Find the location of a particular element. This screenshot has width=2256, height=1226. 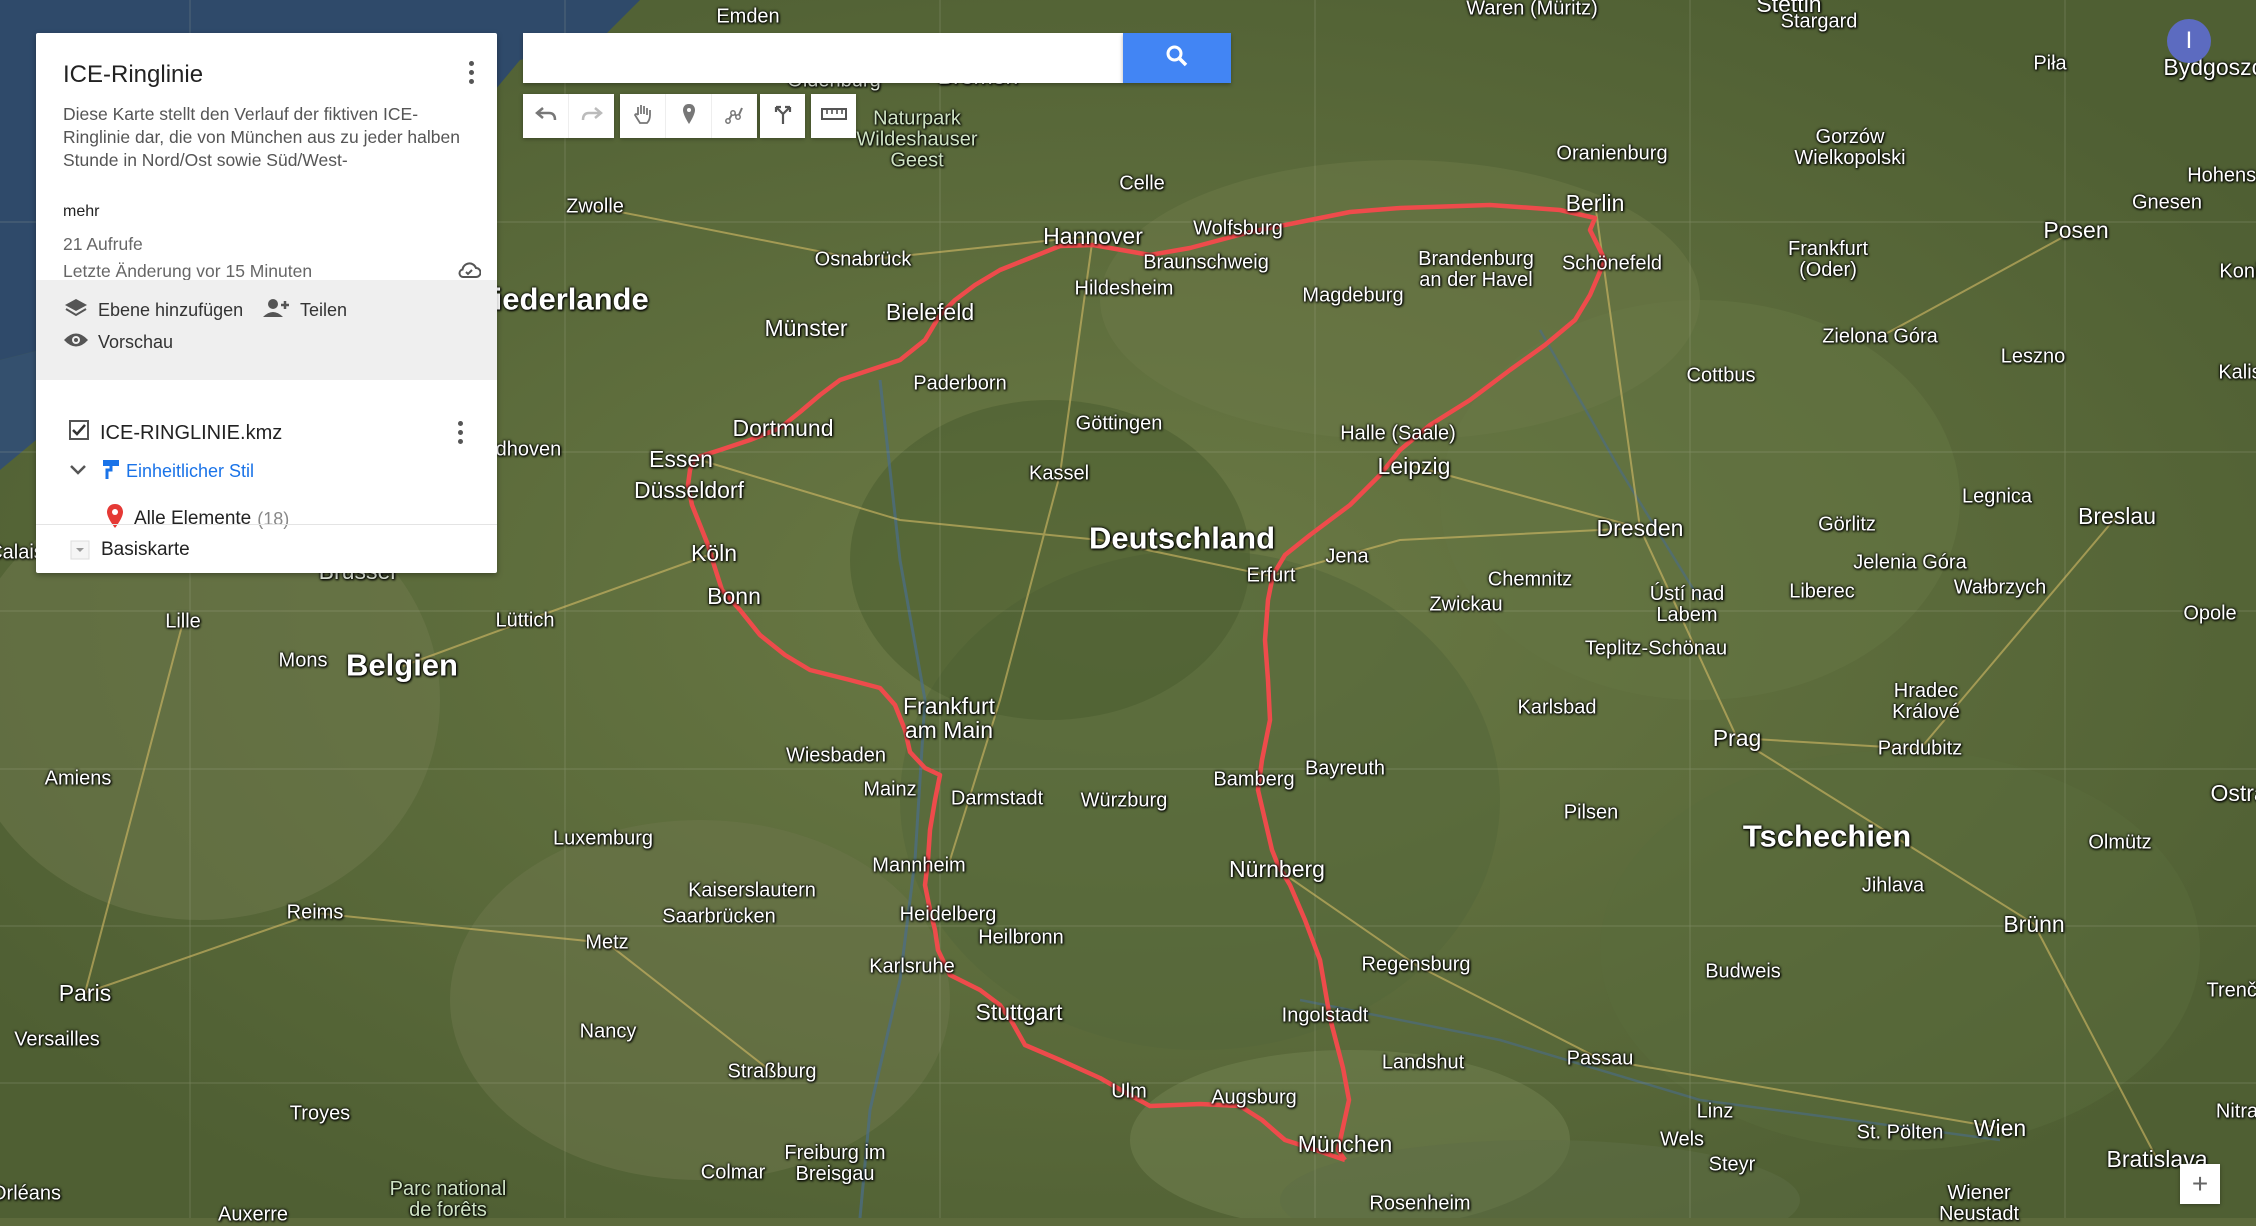

map-place-label: Hildesheim is located at coordinates (1124, 289).